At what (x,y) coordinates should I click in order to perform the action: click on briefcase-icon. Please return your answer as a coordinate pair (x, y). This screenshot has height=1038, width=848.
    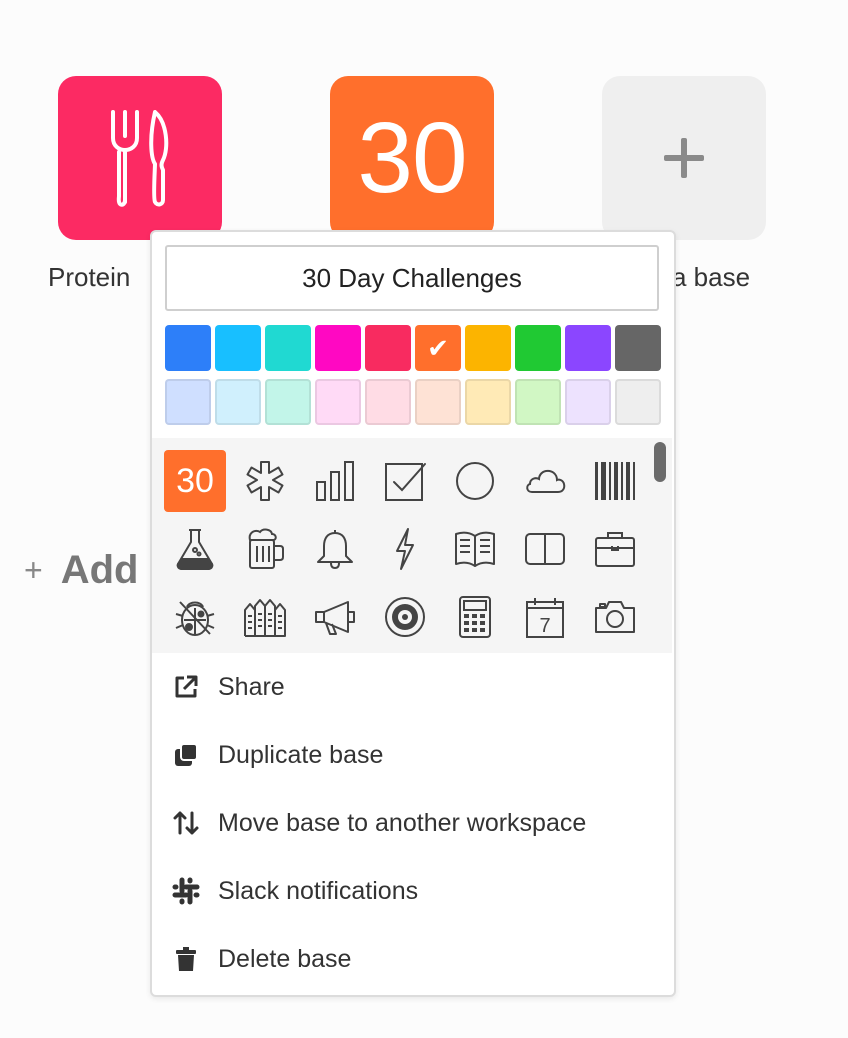
    Looking at the image, I should click on (615, 549).